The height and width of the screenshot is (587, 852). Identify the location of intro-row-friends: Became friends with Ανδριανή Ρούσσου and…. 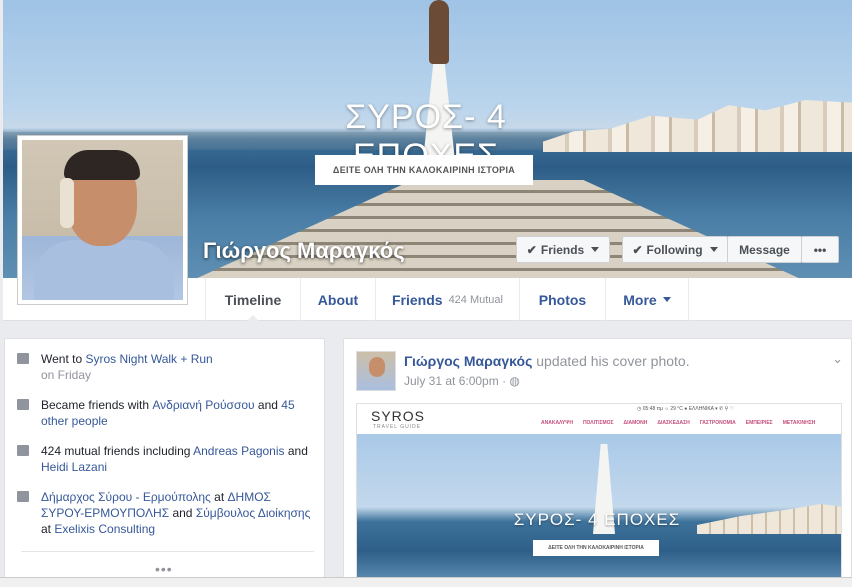
(167, 413).